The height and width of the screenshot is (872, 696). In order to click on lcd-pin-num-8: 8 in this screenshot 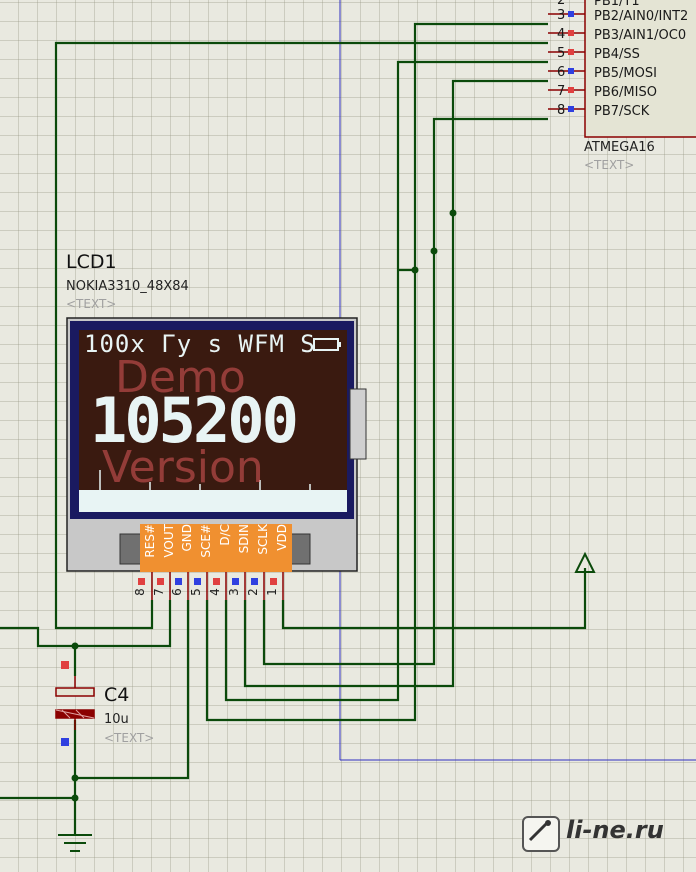, I will do `click(139, 592)`.